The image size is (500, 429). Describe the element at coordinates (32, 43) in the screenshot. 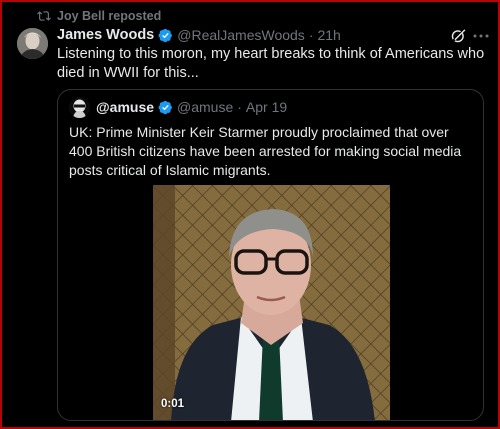

I see `author-avatar` at that location.